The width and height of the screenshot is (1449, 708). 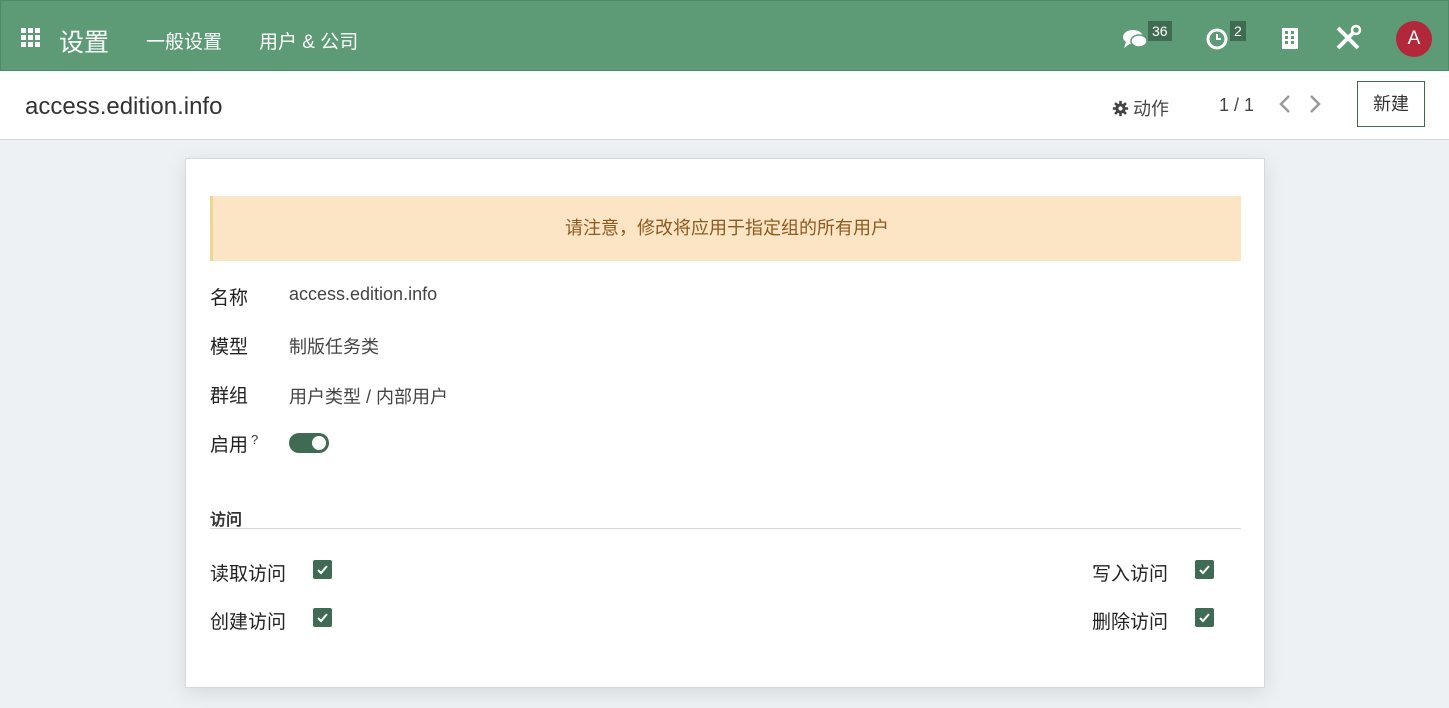 I want to click on messages-button: 36, so click(x=1150, y=36).